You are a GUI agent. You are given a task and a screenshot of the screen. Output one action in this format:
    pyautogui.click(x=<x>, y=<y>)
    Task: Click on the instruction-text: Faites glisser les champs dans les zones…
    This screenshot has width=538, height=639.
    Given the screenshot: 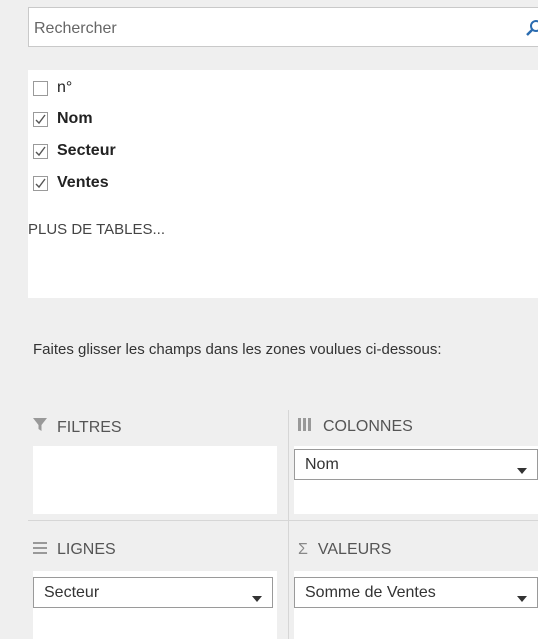 What is the action you would take?
    pyautogui.click(x=237, y=349)
    